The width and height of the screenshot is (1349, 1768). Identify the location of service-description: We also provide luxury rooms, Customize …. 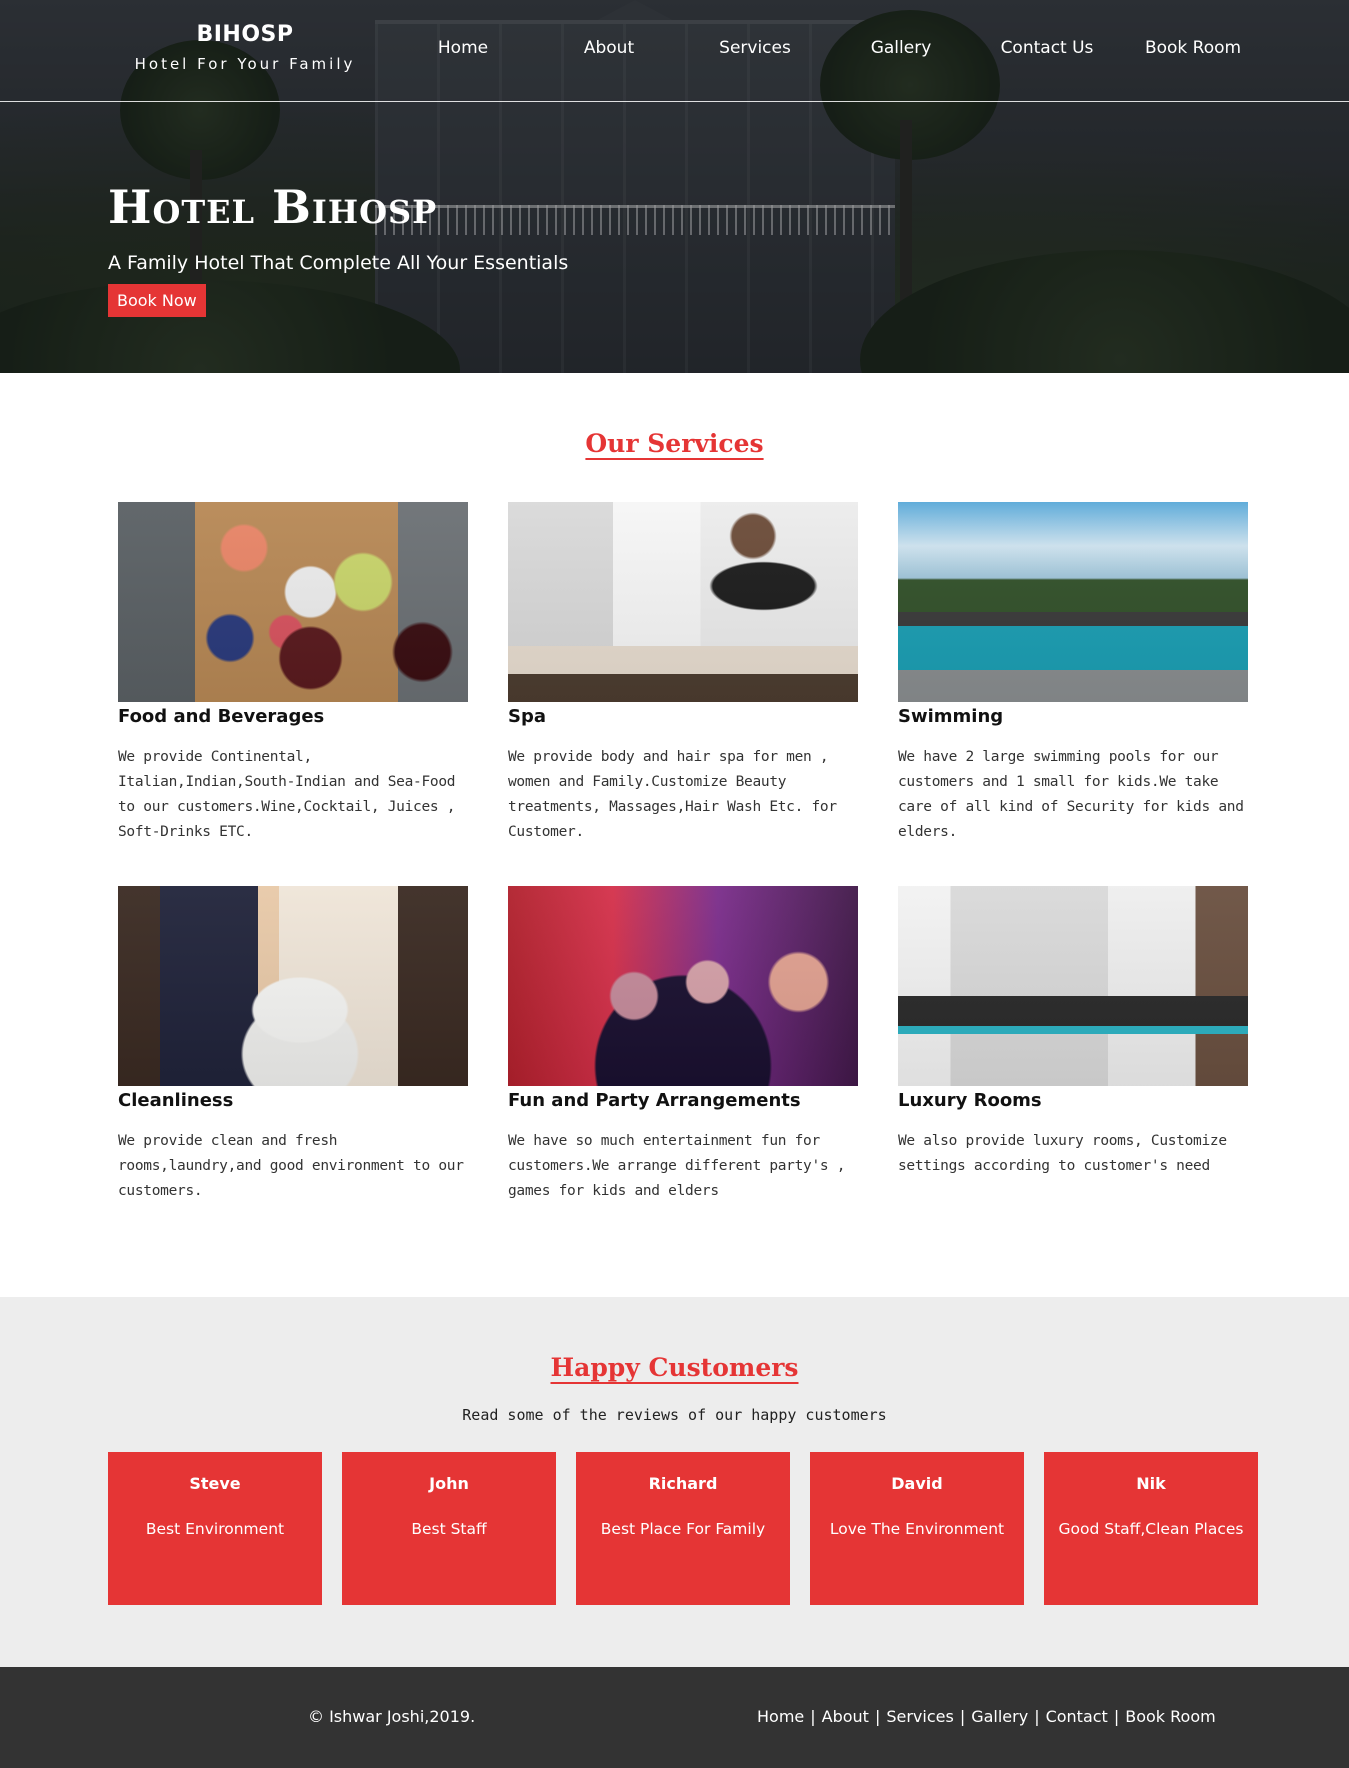
(1062, 1153).